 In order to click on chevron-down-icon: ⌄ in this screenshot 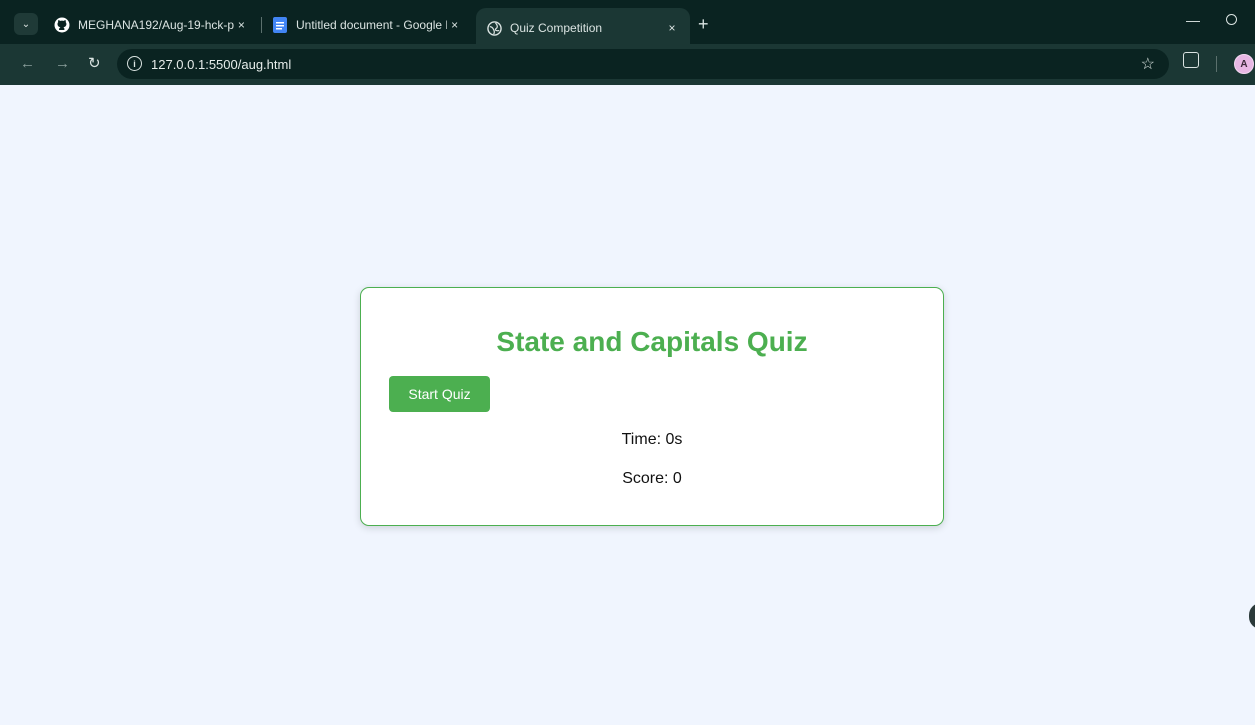, I will do `click(26, 24)`.